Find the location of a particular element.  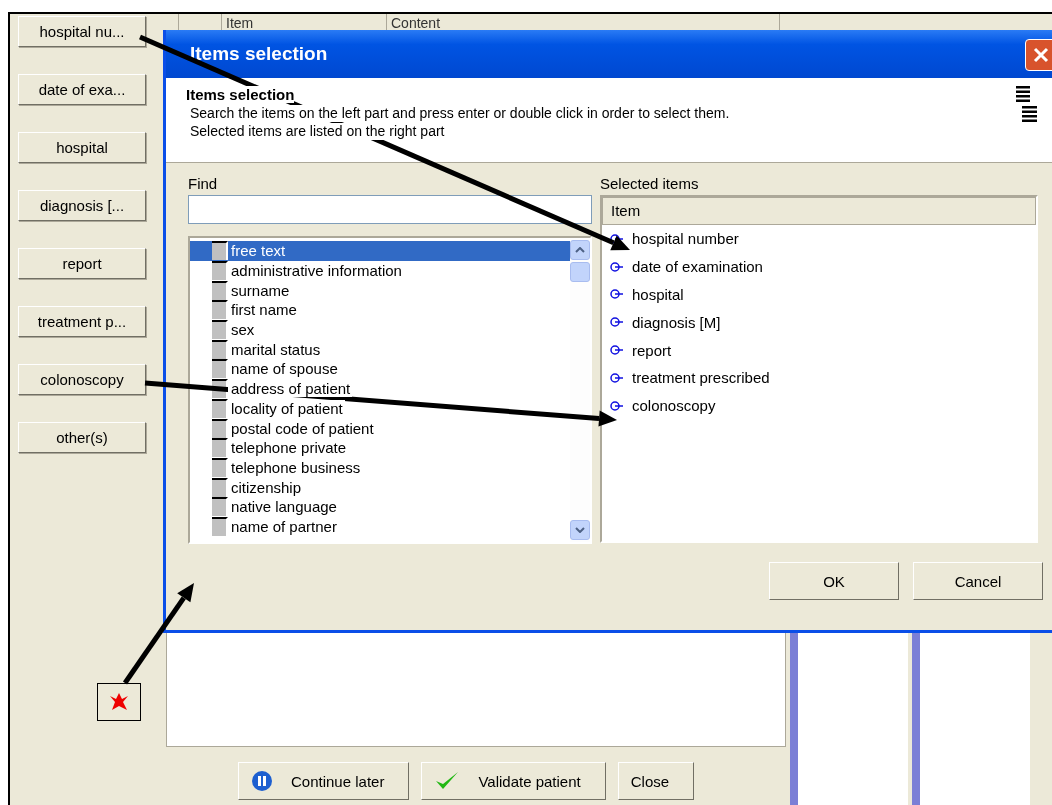

field-button: hospital is located at coordinates (82, 147).